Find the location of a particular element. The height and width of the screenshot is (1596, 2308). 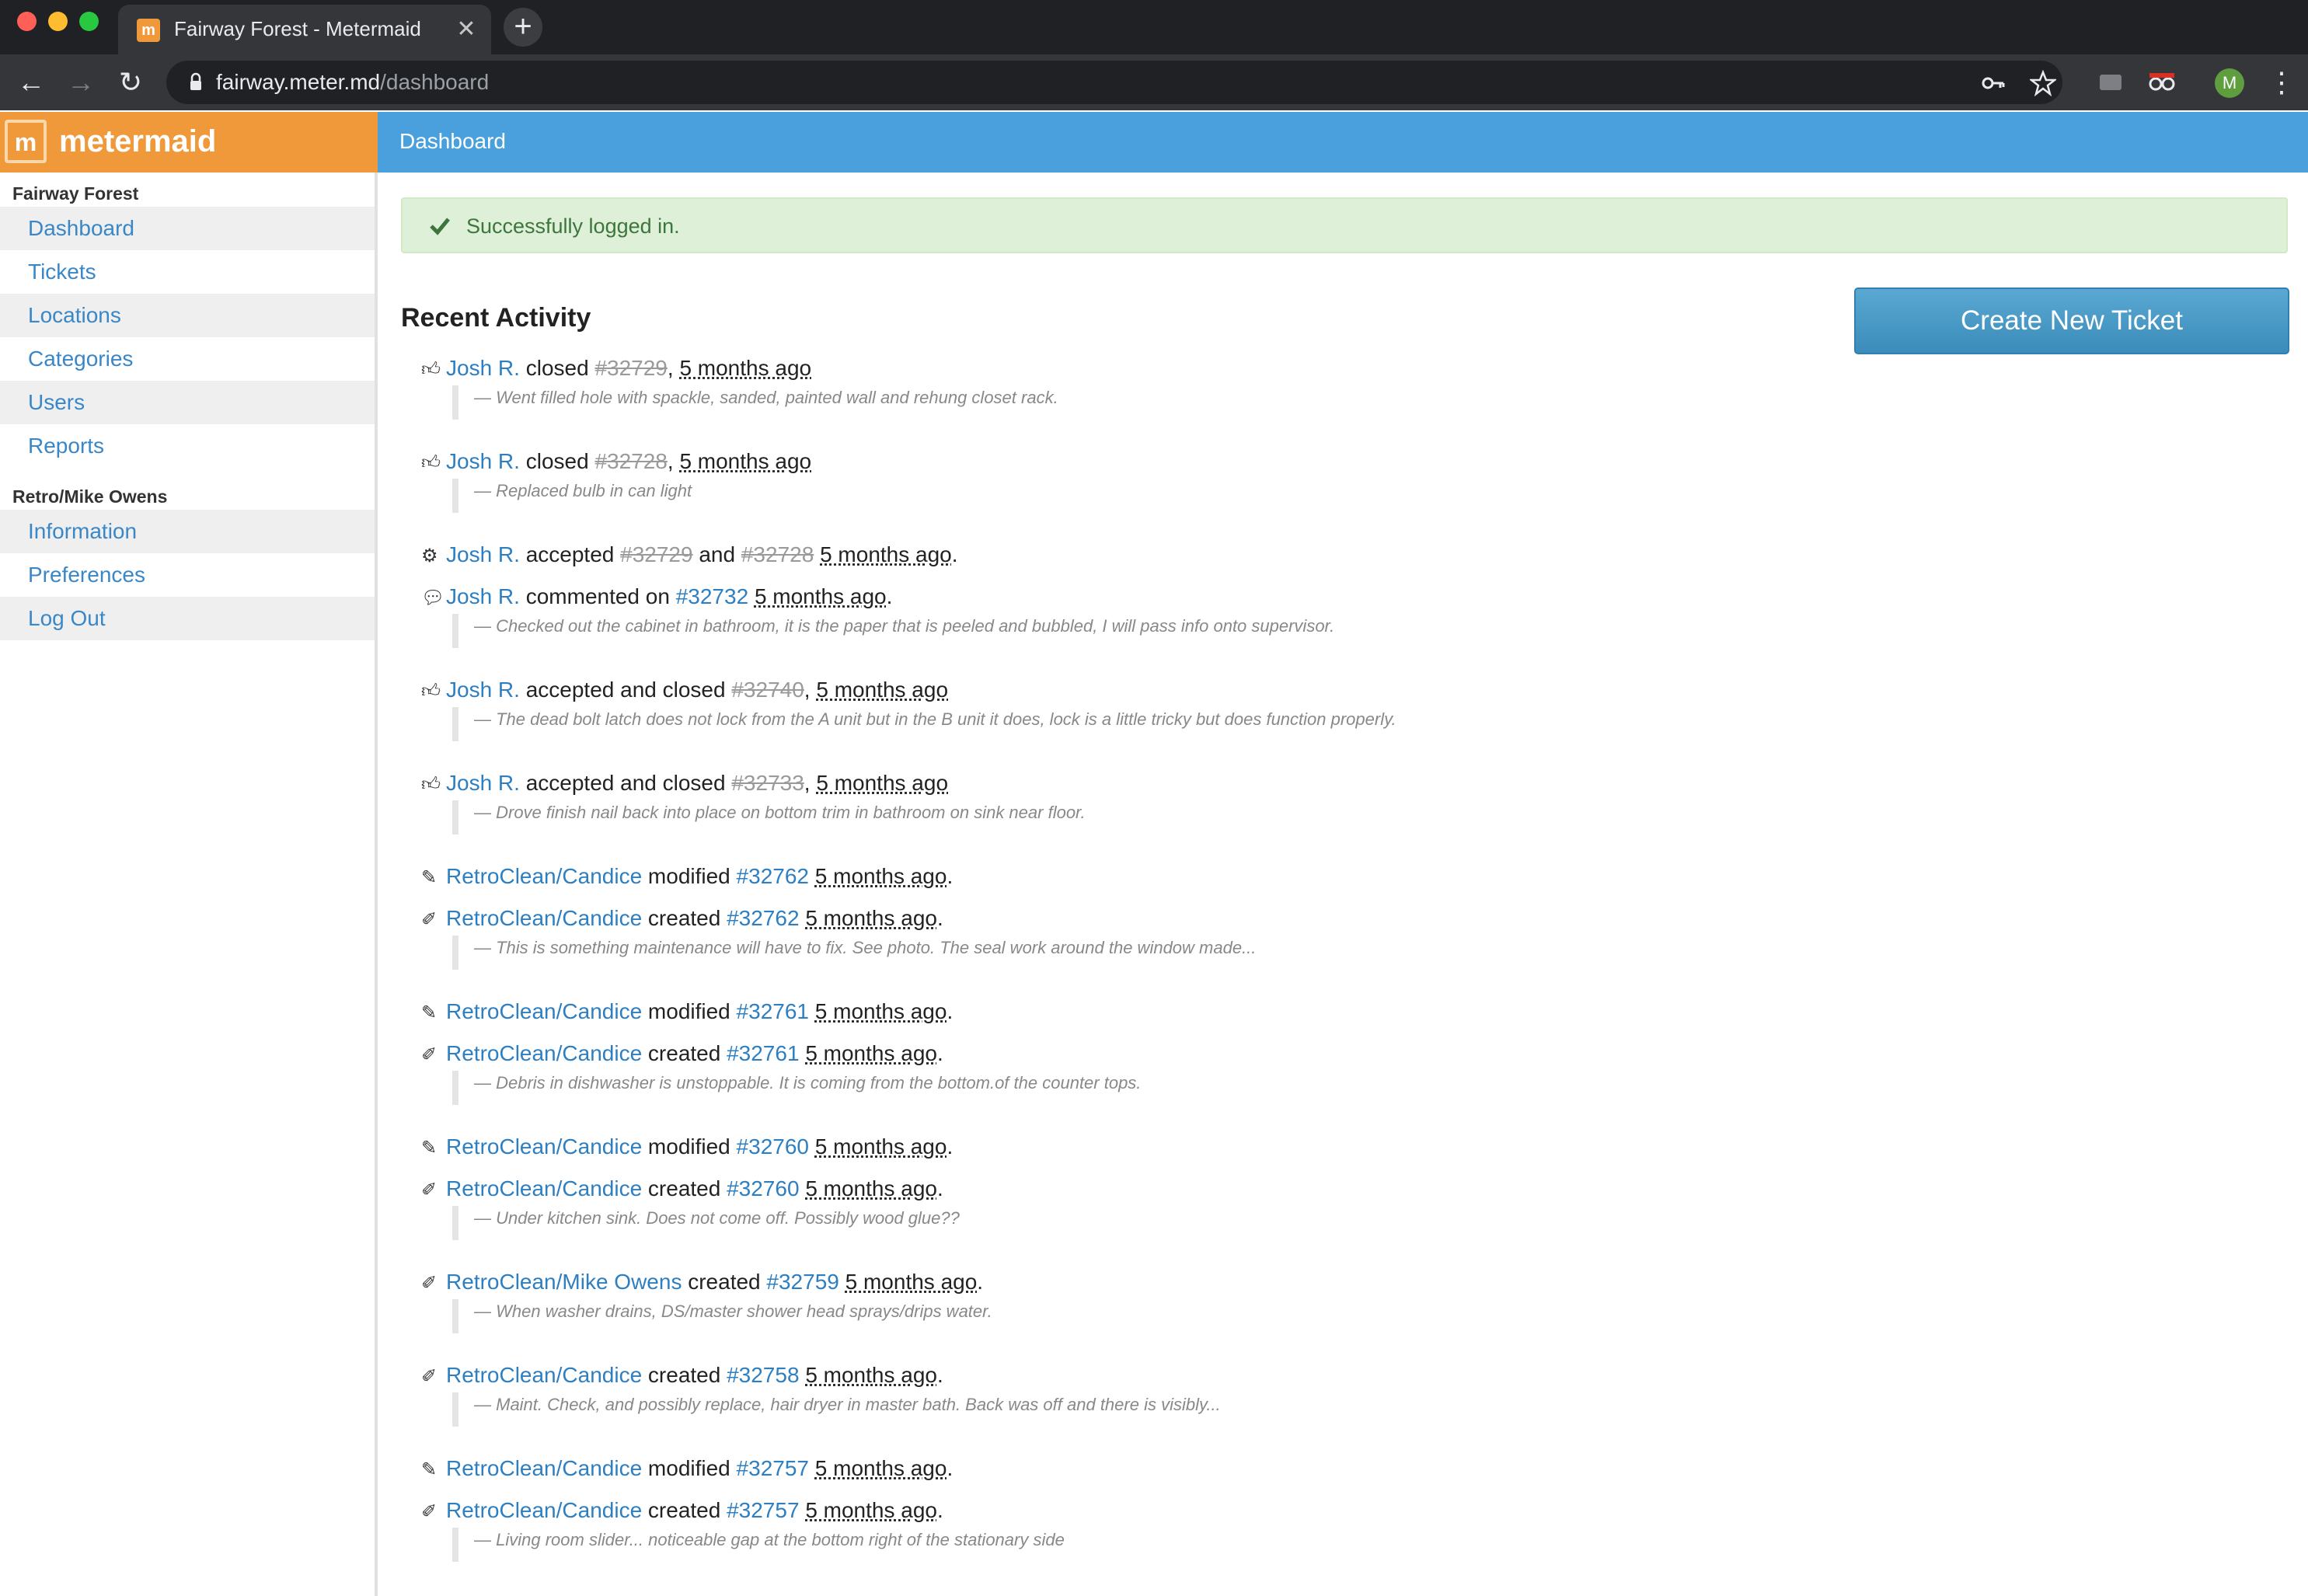

create-new-ticket-button: Create New Ticket is located at coordinates (2071, 320).